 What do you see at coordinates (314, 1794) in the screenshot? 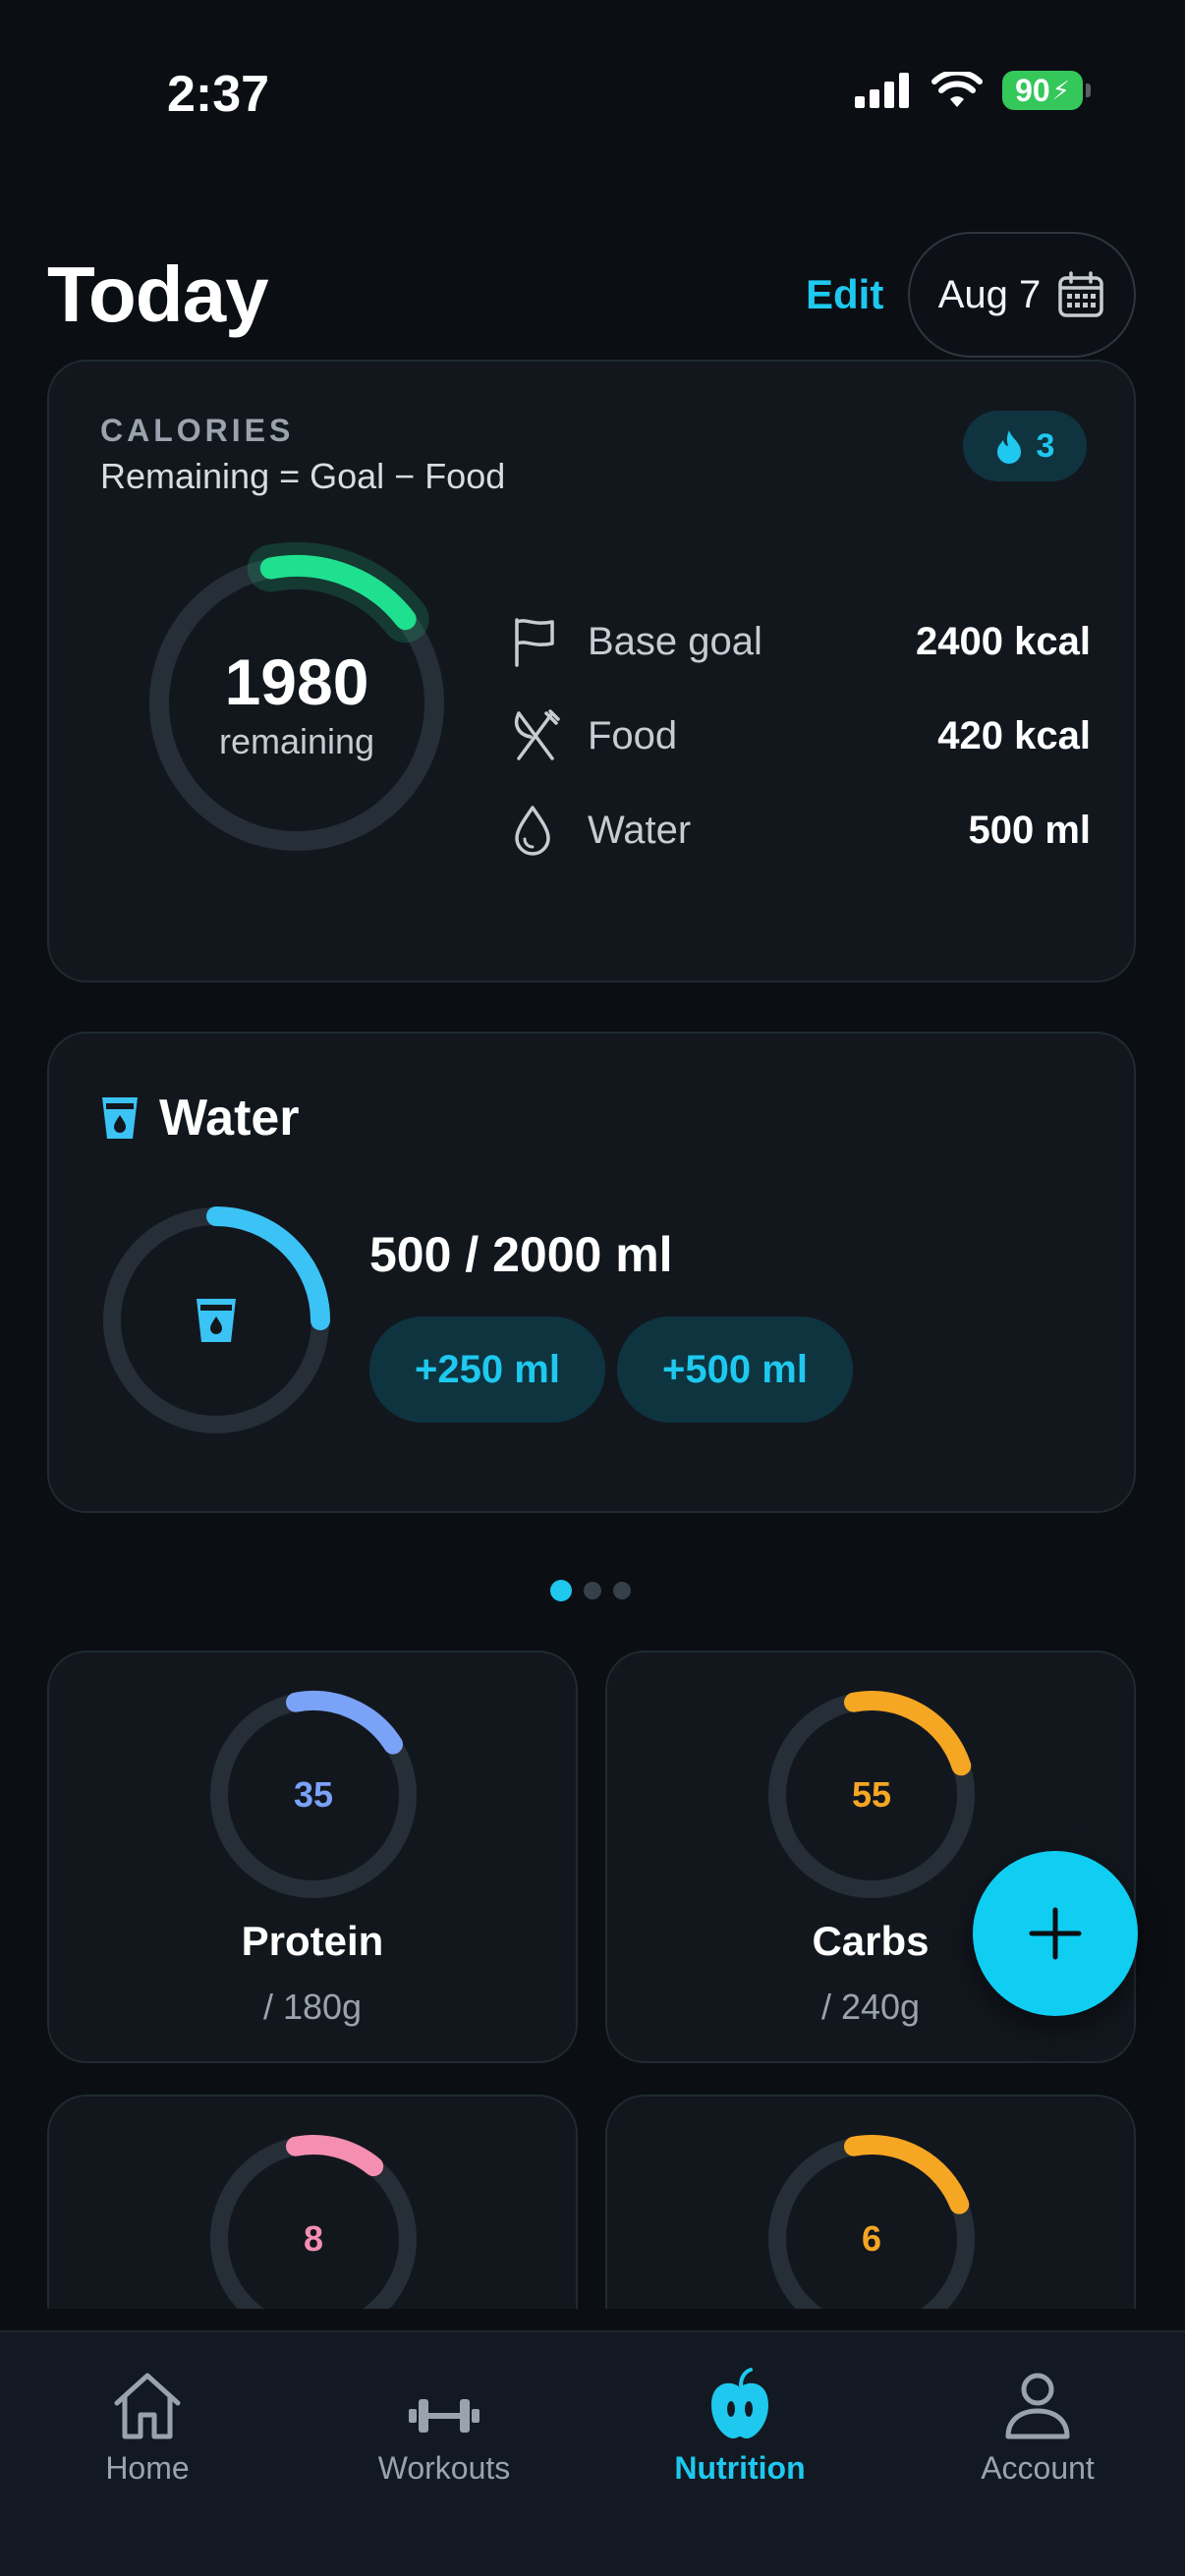
I see `macro-value: 35` at bounding box center [314, 1794].